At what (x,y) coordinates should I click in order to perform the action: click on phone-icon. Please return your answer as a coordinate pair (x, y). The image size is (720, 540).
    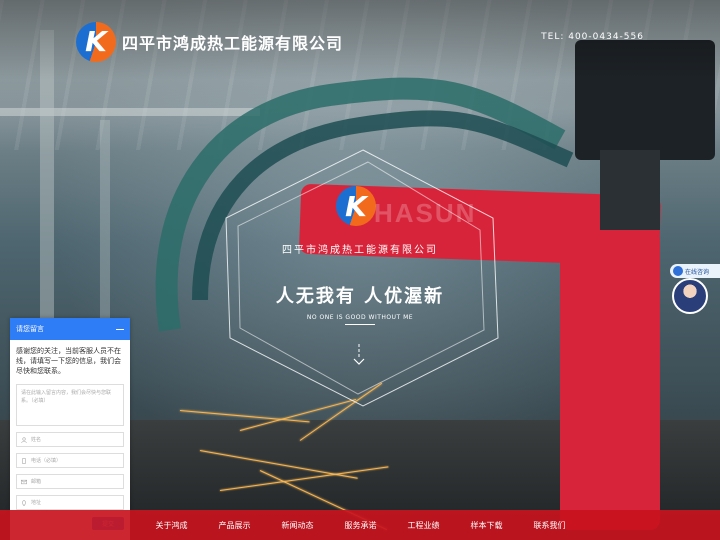
    Looking at the image, I should click on (24, 460).